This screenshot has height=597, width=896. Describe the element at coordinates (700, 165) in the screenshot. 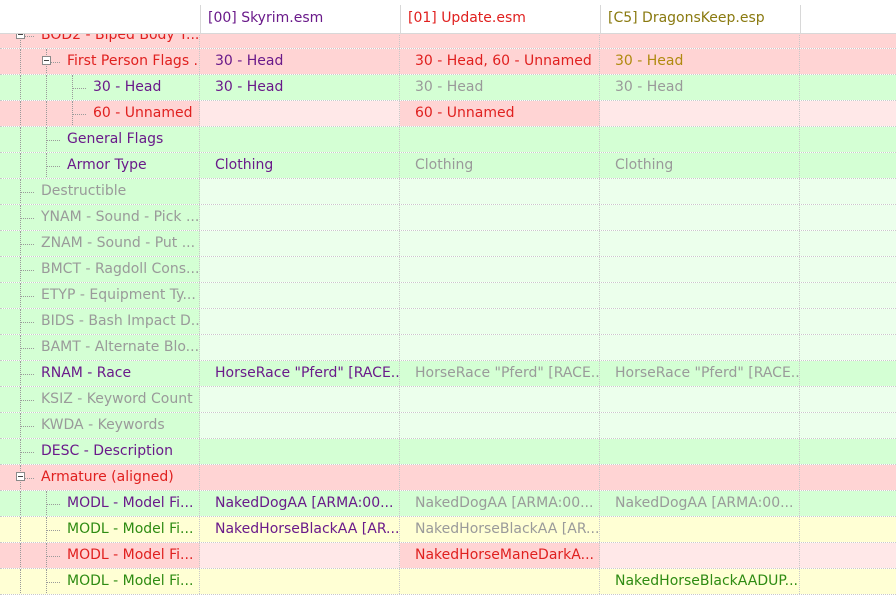

I see `value-cell-plugin-2: Clothing` at that location.